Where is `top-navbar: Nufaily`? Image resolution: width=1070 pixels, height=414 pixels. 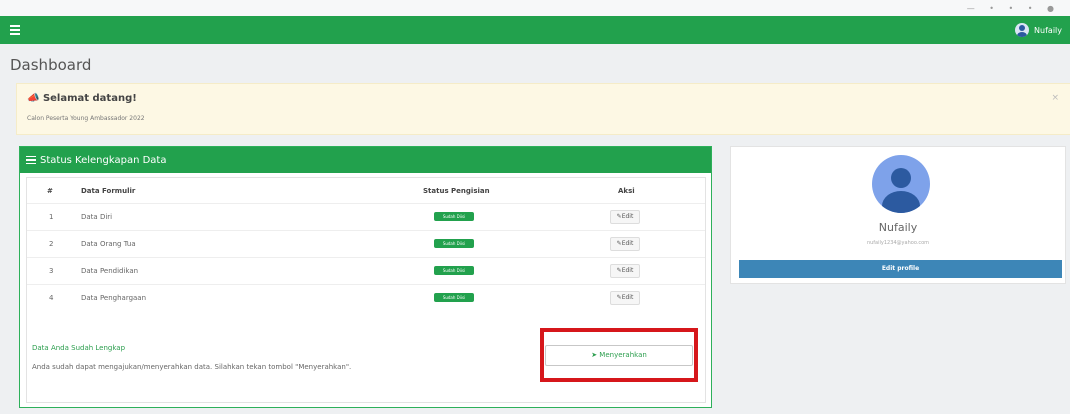
top-navbar: Nufaily is located at coordinates (535, 30).